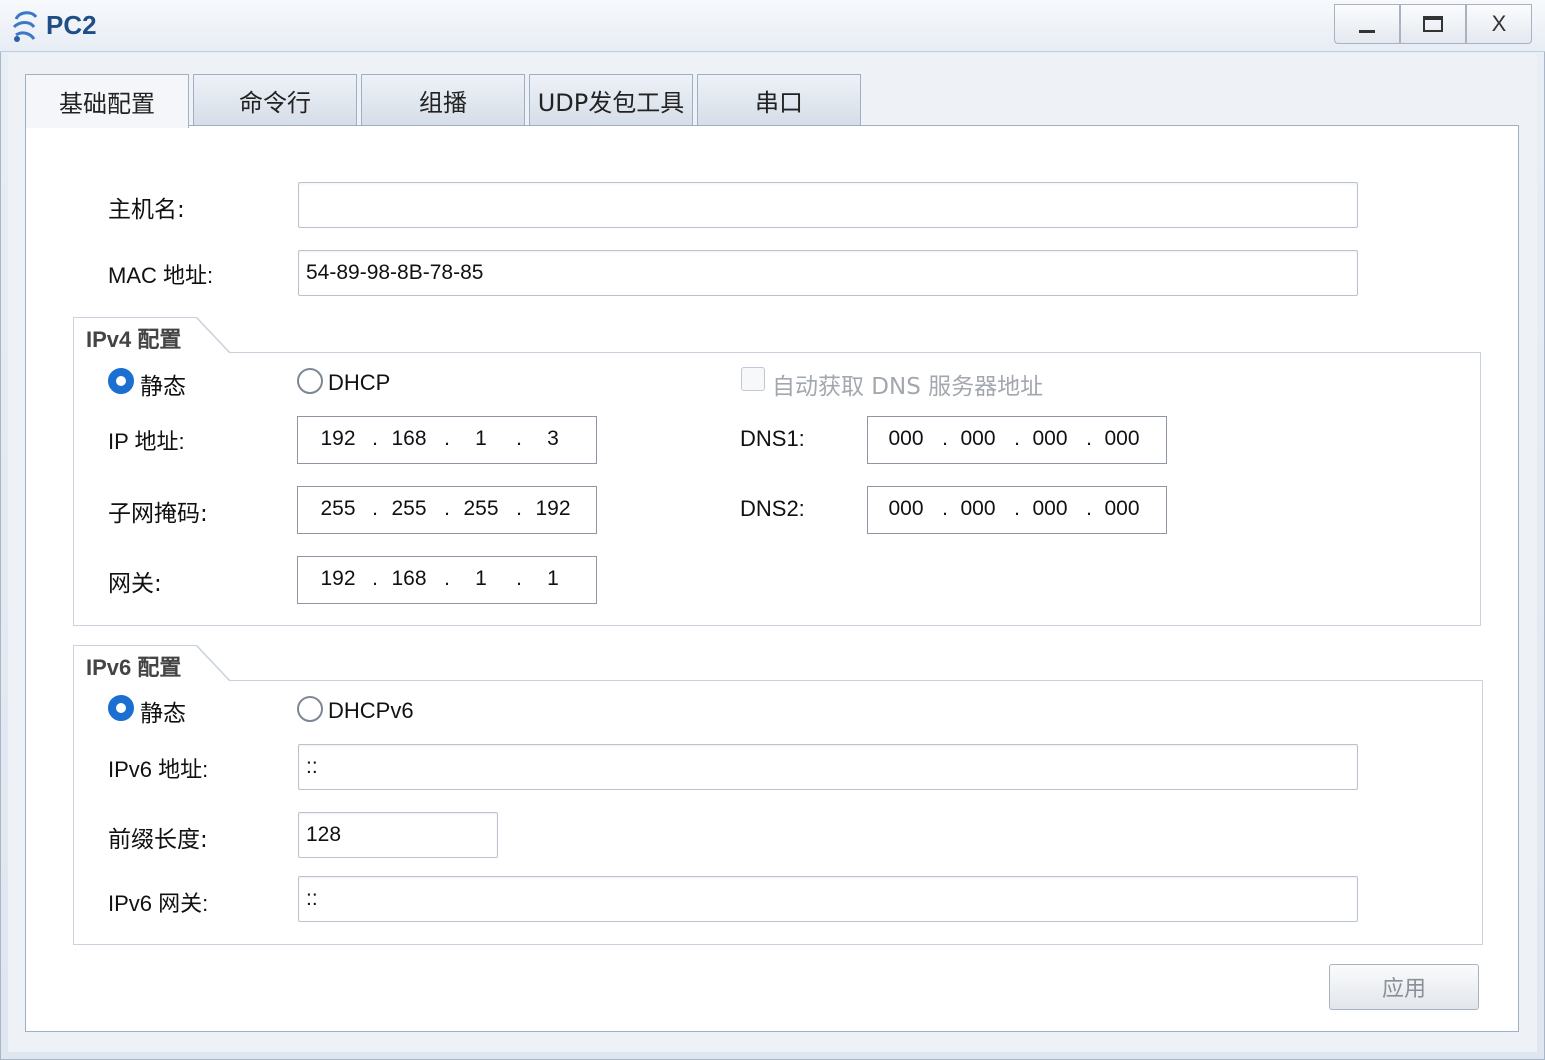 The width and height of the screenshot is (1545, 1060). Describe the element at coordinates (772, 508) in the screenshot. I see `dns2-label: DNS2:` at that location.